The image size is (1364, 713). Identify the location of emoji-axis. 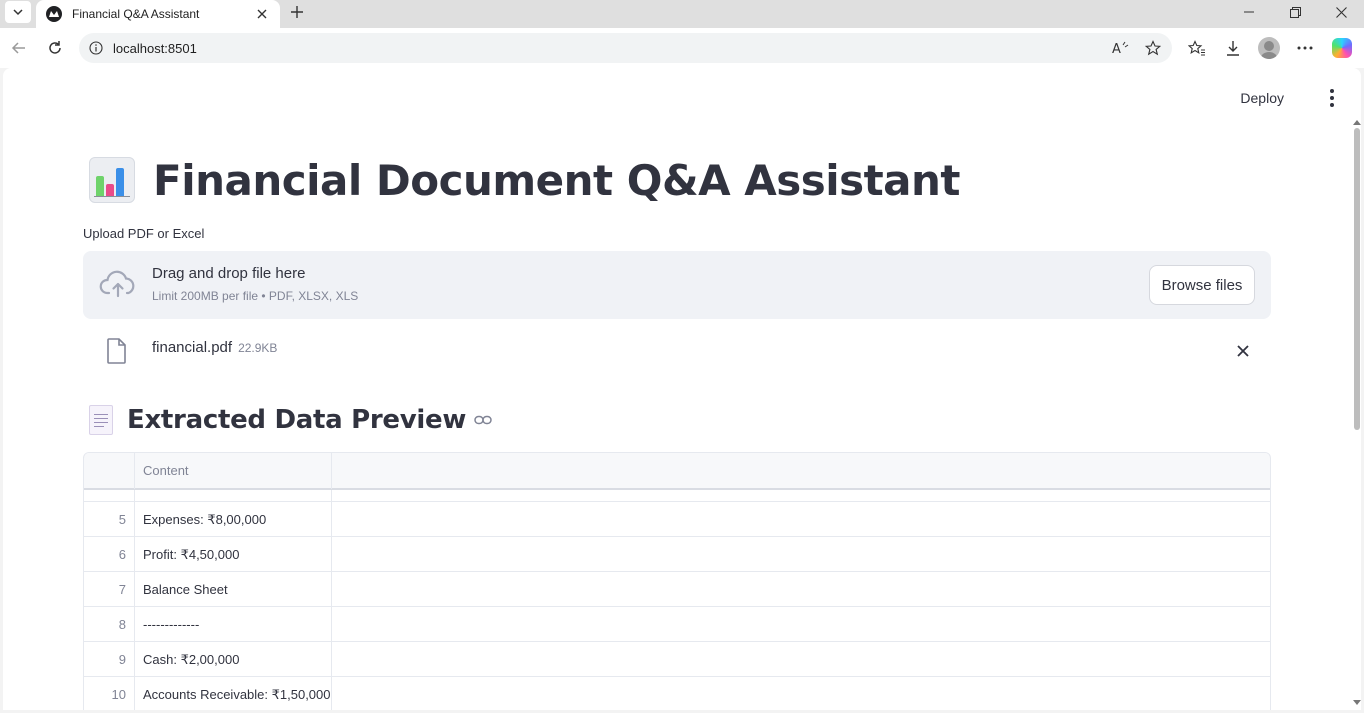
(112, 196).